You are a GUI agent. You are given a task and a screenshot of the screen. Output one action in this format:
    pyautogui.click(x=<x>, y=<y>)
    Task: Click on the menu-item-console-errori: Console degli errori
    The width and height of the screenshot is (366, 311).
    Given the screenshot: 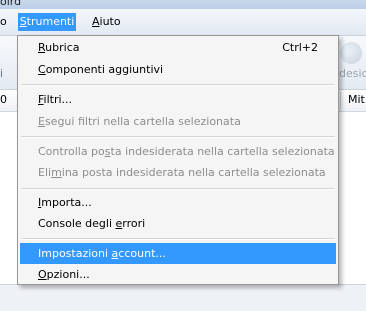 What is the action you would take?
    pyautogui.click(x=178, y=223)
    